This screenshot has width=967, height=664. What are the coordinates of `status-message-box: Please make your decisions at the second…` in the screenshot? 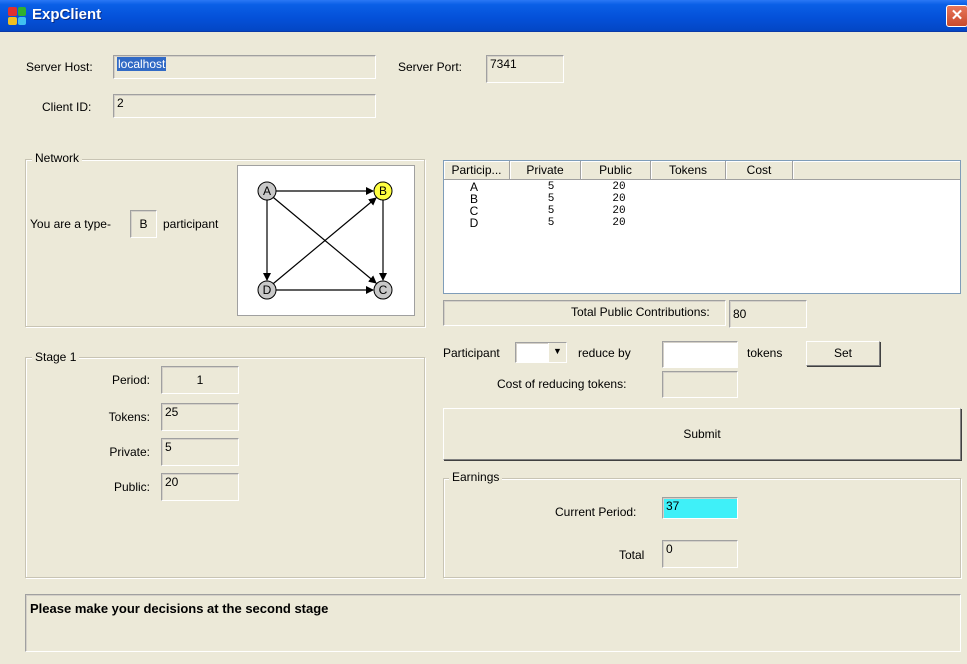 It's located at (493, 623).